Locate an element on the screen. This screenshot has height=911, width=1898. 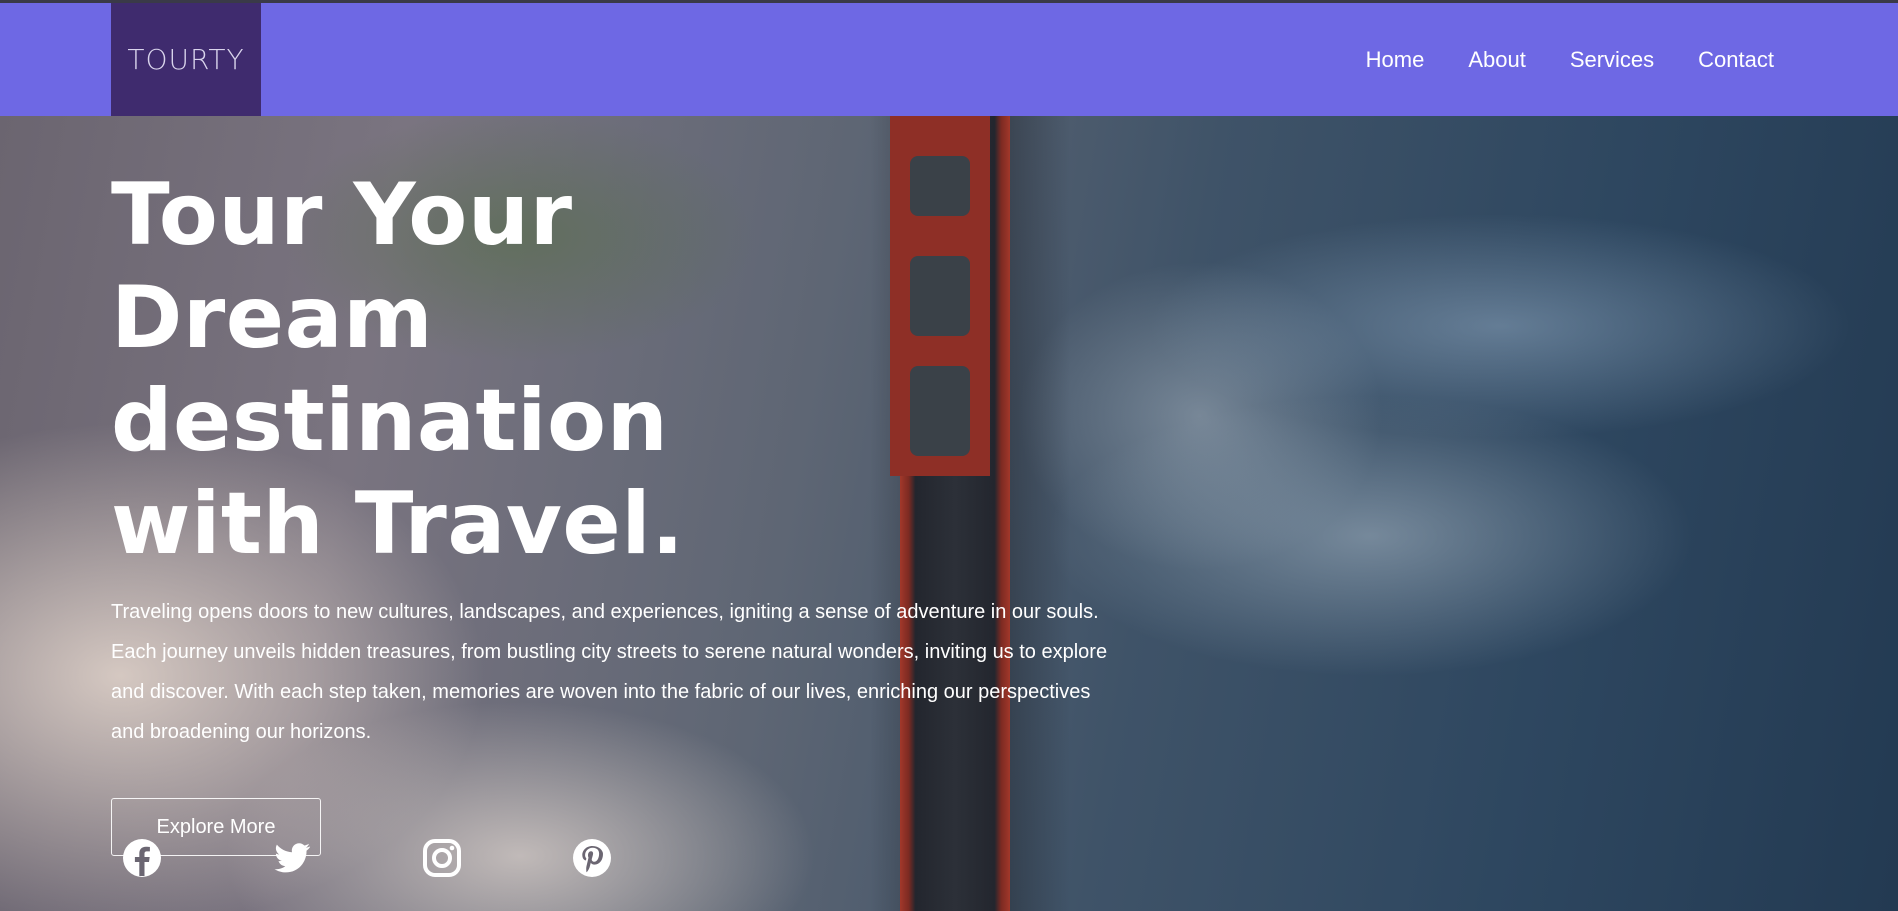
facebook-icon is located at coordinates (142, 858).